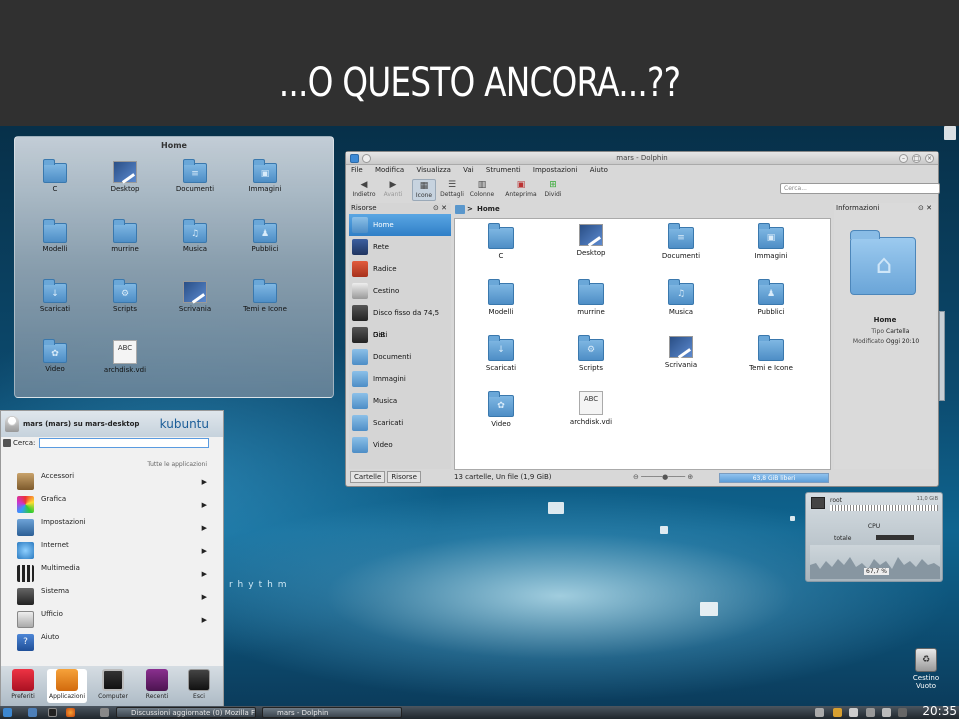 Image resolution: width=959 pixels, height=719 pixels. Describe the element at coordinates (199, 684) in the screenshot. I see `tab-esci: Esci` at that location.